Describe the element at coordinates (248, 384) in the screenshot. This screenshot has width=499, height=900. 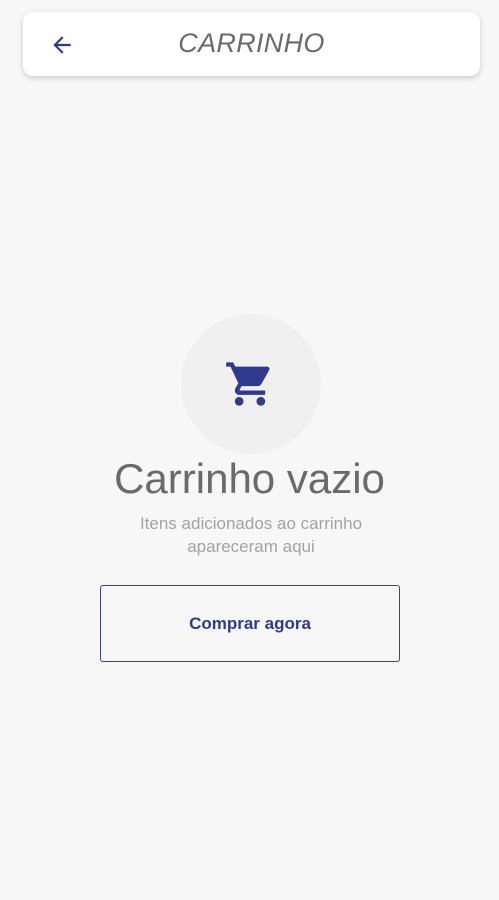
I see `shopping-cart-icon` at that location.